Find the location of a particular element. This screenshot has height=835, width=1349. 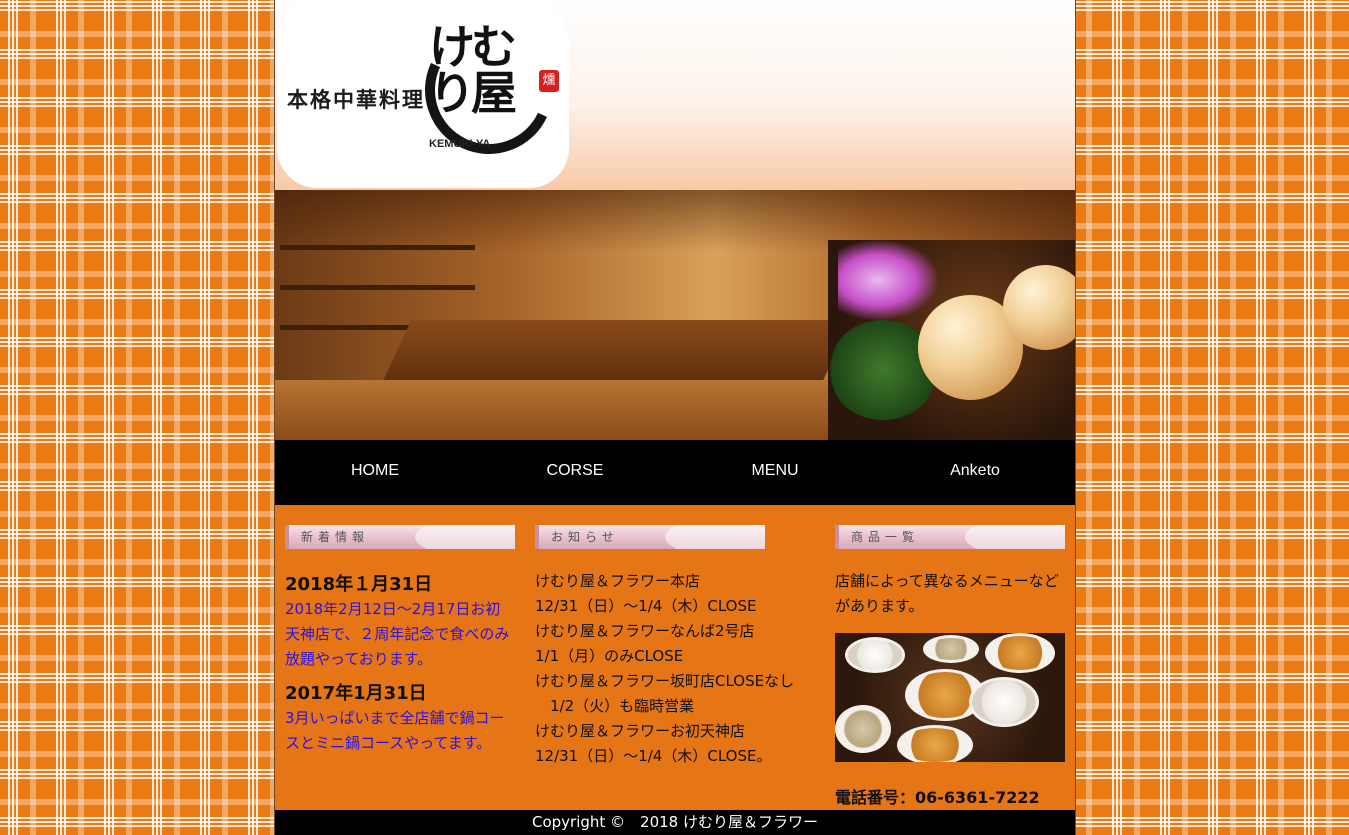

food-spread-photo is located at coordinates (950, 697).